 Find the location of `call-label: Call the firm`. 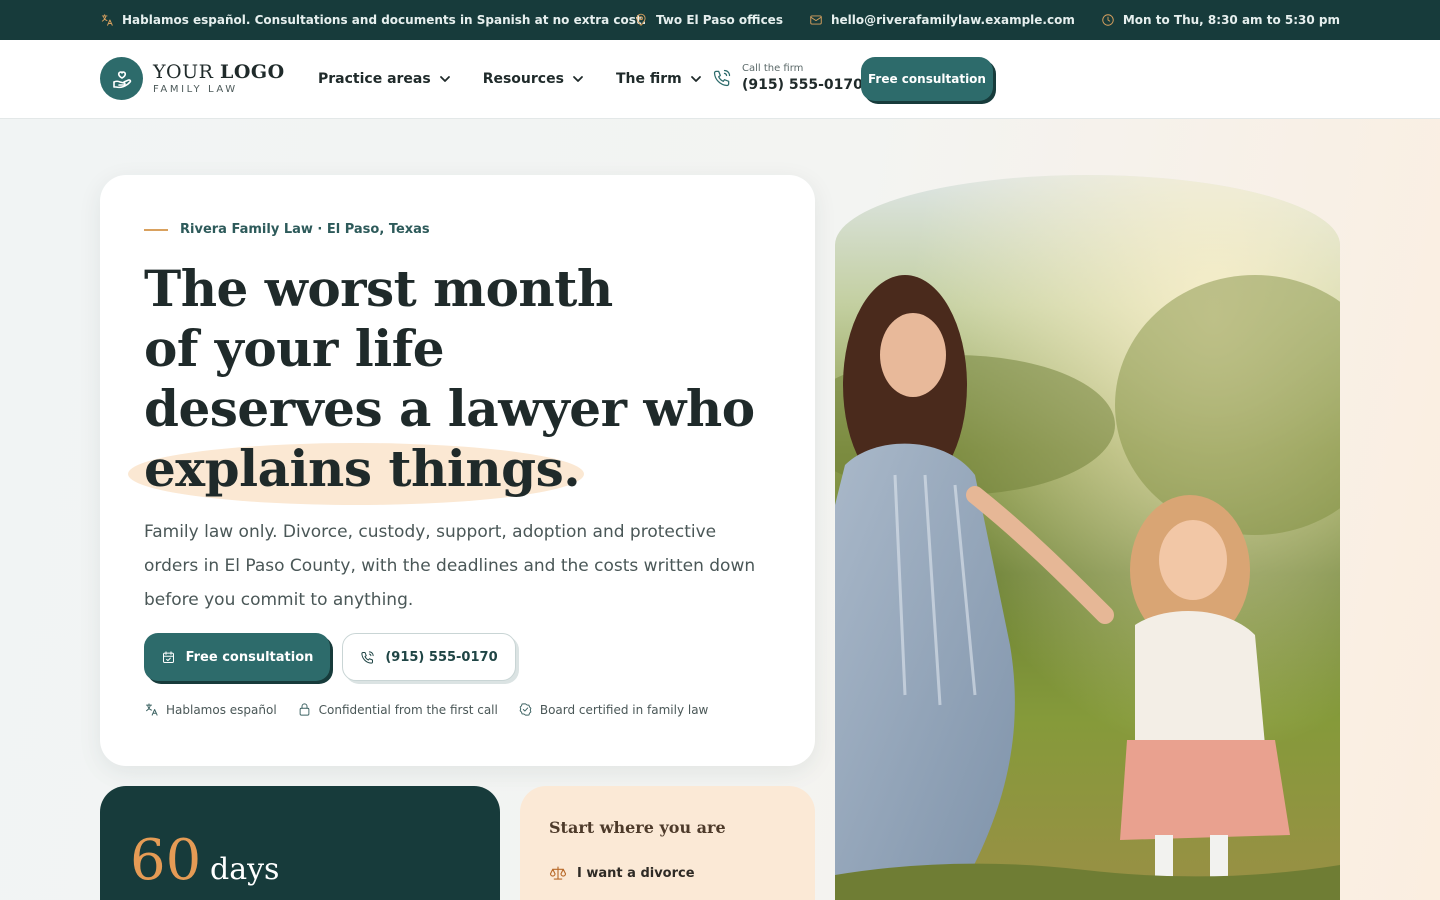

call-label: Call the firm is located at coordinates (773, 68).